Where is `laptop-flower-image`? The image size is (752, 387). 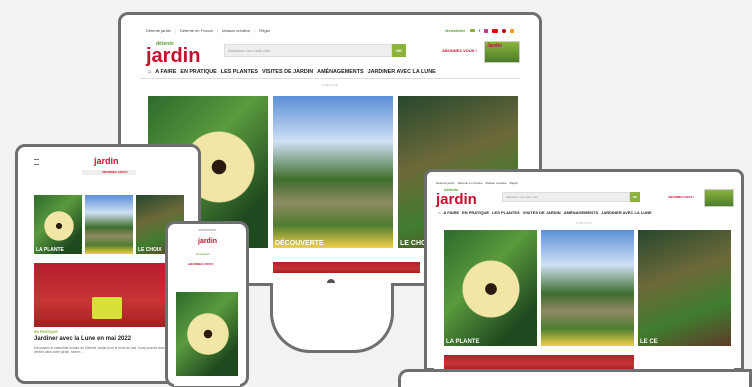 laptop-flower-image is located at coordinates (491, 289).